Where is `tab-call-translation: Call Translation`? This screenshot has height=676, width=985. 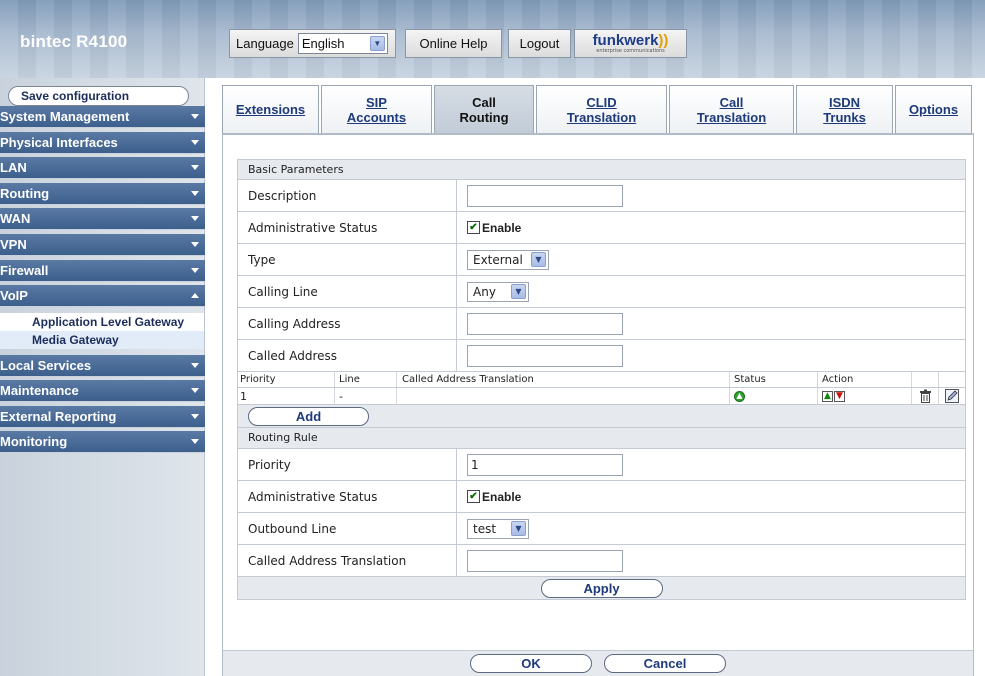 tab-call-translation: Call Translation is located at coordinates (731, 109).